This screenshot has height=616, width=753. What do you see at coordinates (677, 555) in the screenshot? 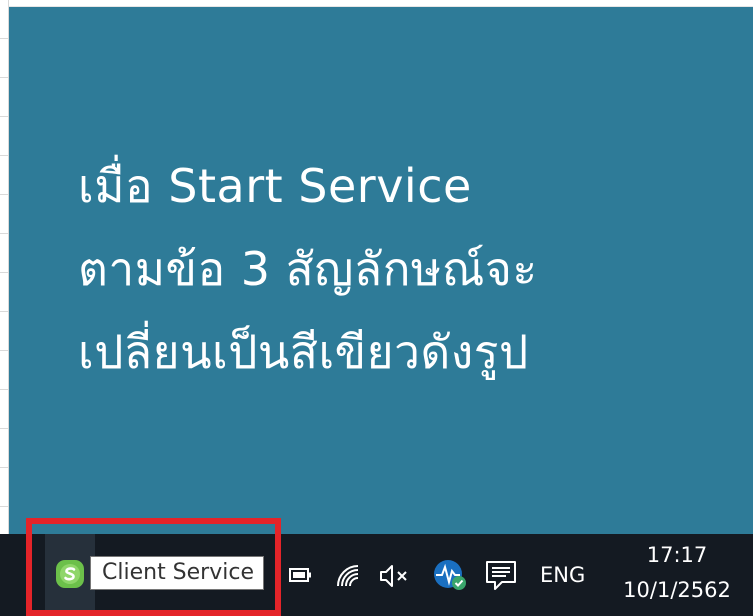
I see `clock-time: 17:17` at bounding box center [677, 555].